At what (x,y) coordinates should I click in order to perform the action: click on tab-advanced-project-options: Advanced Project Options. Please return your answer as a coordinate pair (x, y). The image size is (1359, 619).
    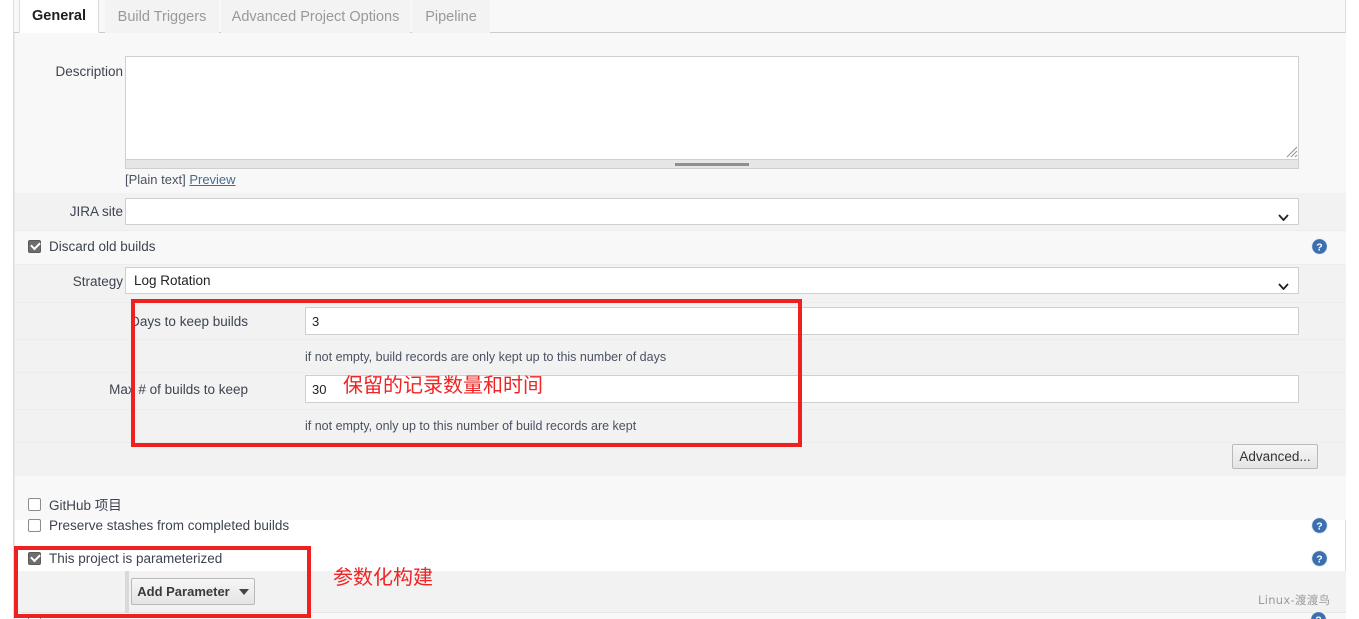
    Looking at the image, I should click on (315, 16).